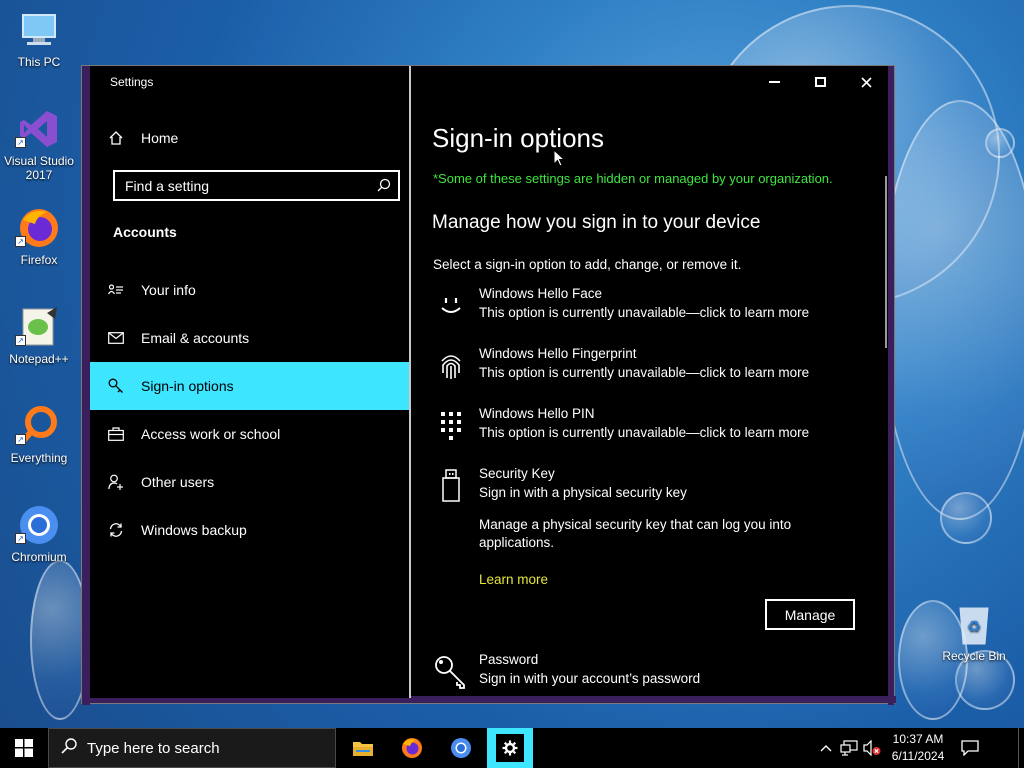  I want to click on maximize-icon, so click(820, 82).